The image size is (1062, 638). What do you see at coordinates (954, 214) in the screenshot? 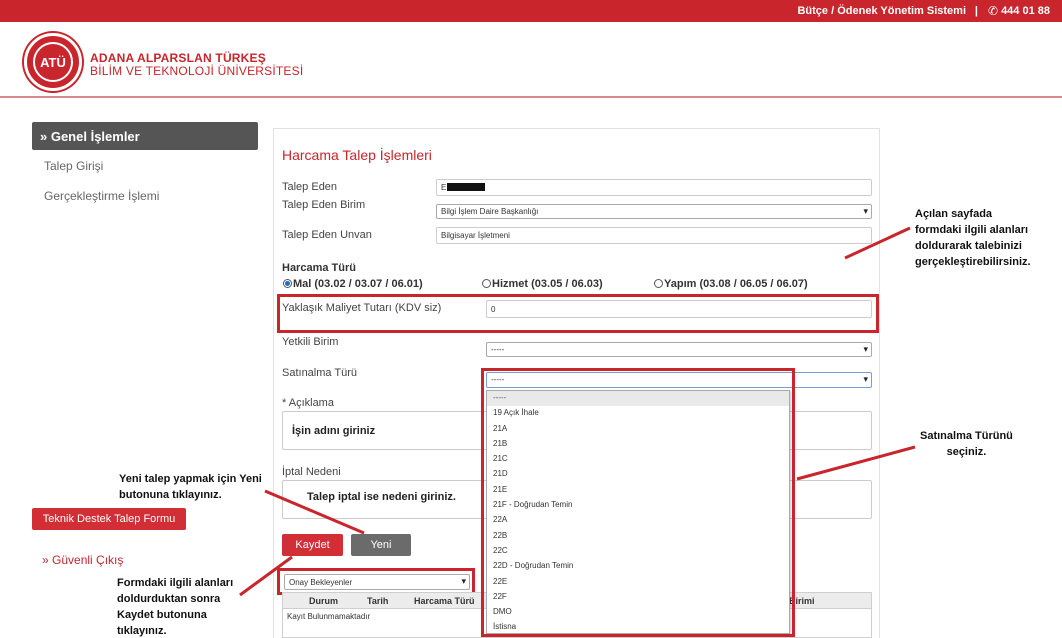
I see `callout-form-fill-line1: Açılan sayfada` at bounding box center [954, 214].